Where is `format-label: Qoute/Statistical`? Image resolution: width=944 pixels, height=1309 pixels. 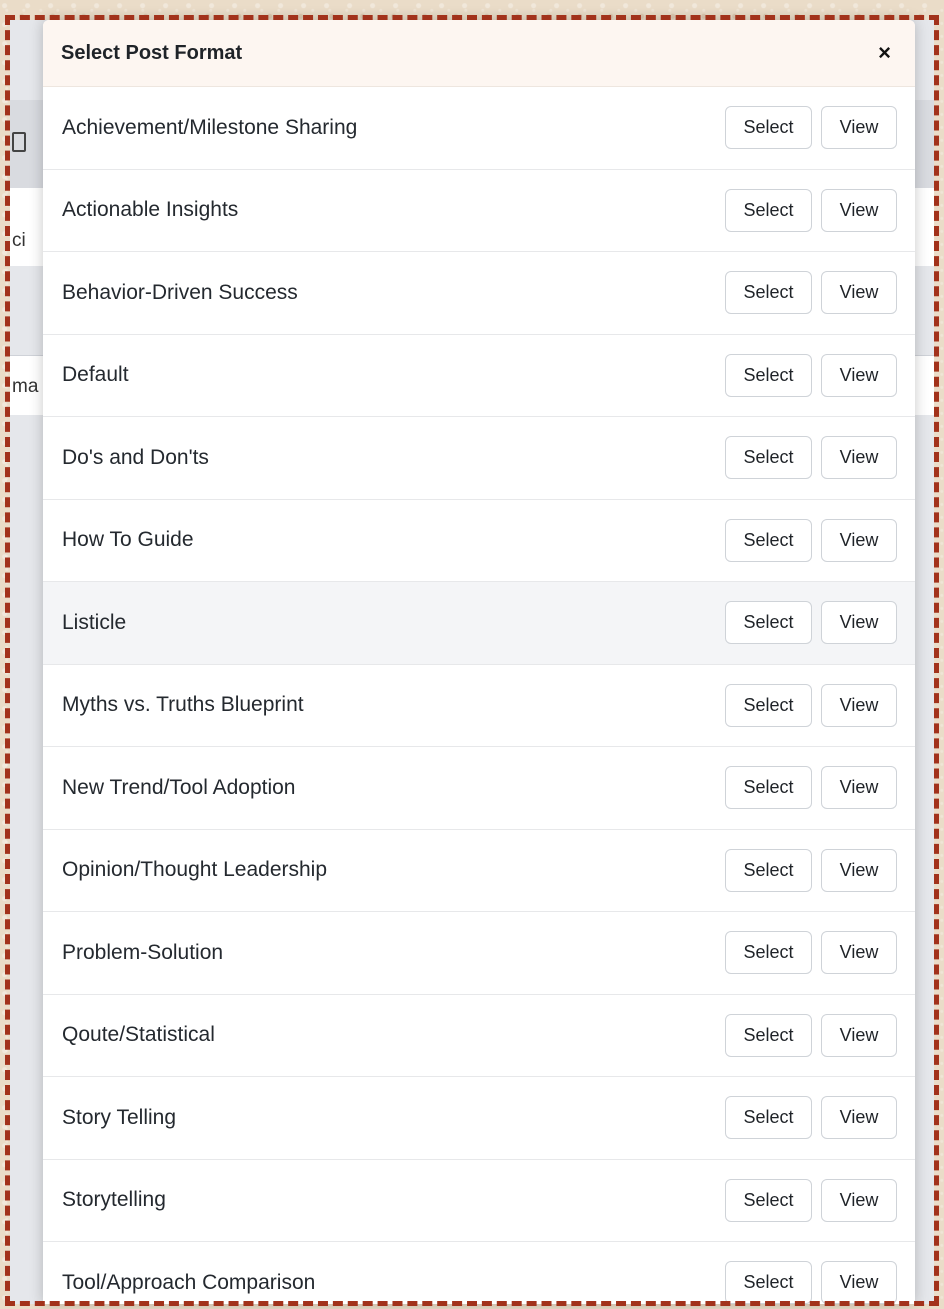
format-label: Qoute/Statistical is located at coordinates (138, 1035).